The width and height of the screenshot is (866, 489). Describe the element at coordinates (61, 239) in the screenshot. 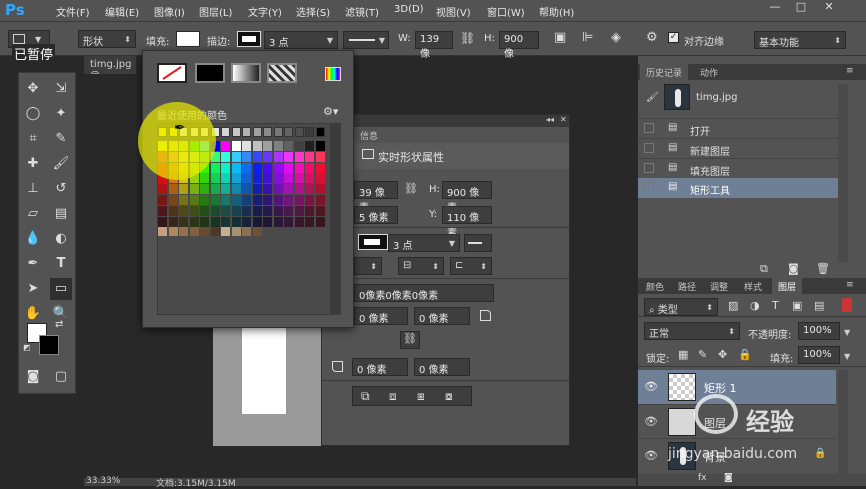

I see `dodge-tool-icon: ◐` at that location.